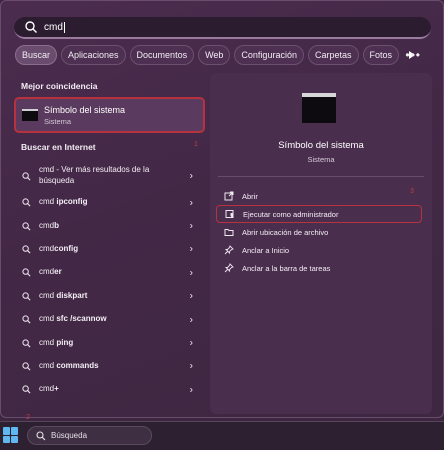 The image size is (444, 450). Describe the element at coordinates (321, 145) in the screenshot. I see `detail-title: Símbolo del sistema` at that location.